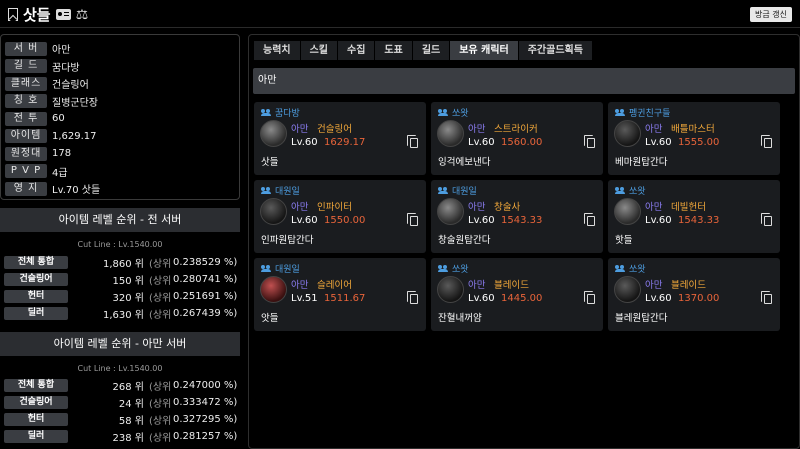 The width and height of the screenshot is (800, 449). I want to click on character-item-level: 1550.00, so click(345, 220).